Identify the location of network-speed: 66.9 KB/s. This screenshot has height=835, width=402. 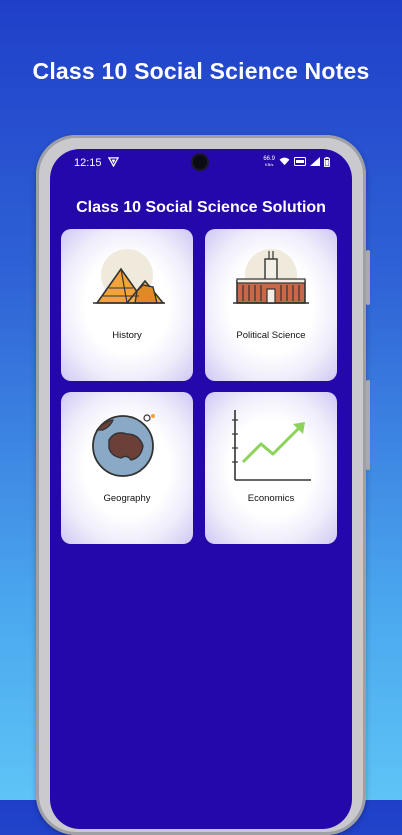
(269, 161).